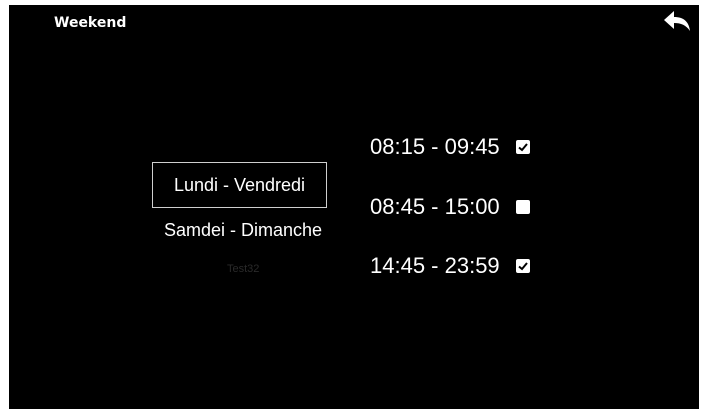 The image size is (710, 419). I want to click on page-title: Weekend, so click(90, 23).